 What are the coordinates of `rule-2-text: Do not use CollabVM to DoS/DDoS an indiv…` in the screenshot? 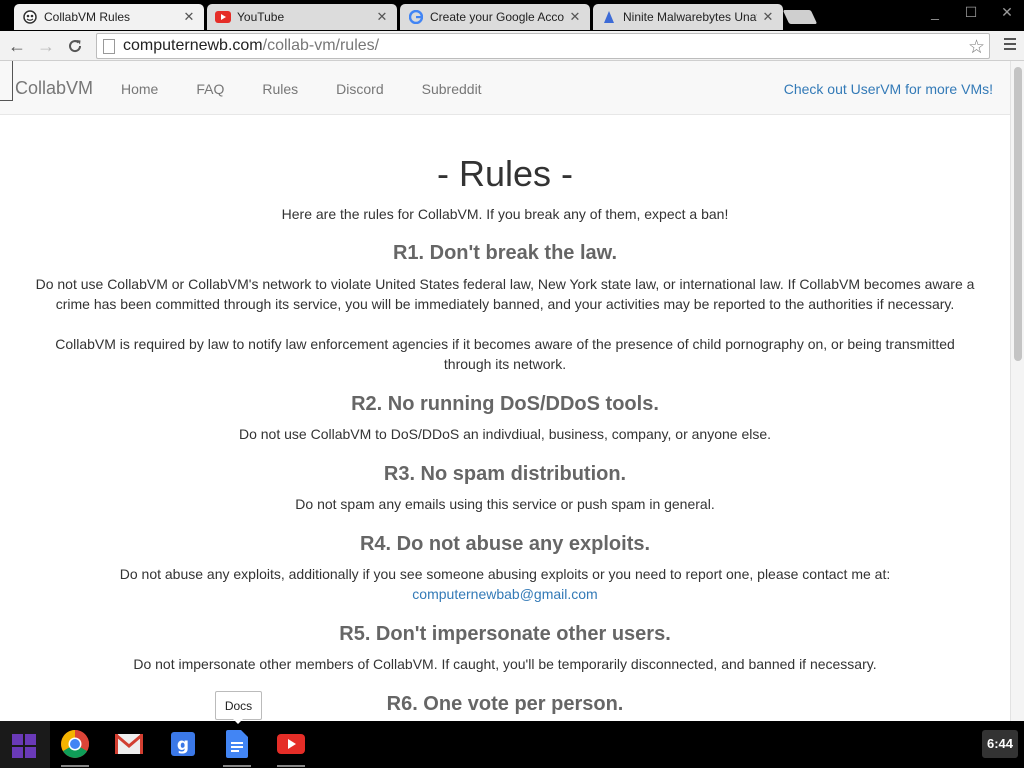 It's located at (505, 434).